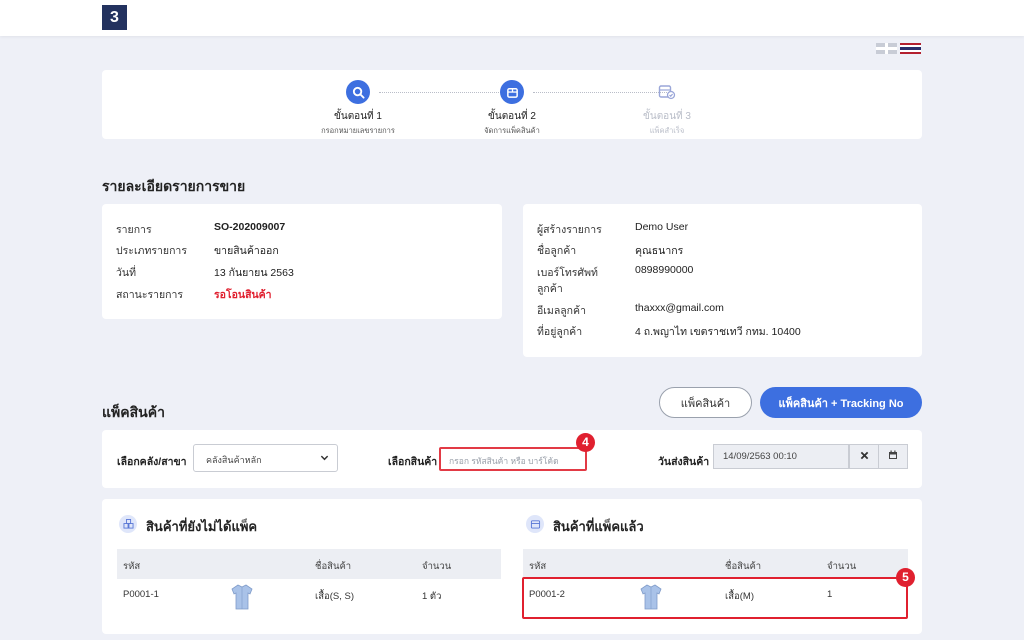 This screenshot has height=640, width=1024. What do you see at coordinates (569, 230) in the screenshot?
I see `label-creator: ผู้สร้างรายการ` at bounding box center [569, 230].